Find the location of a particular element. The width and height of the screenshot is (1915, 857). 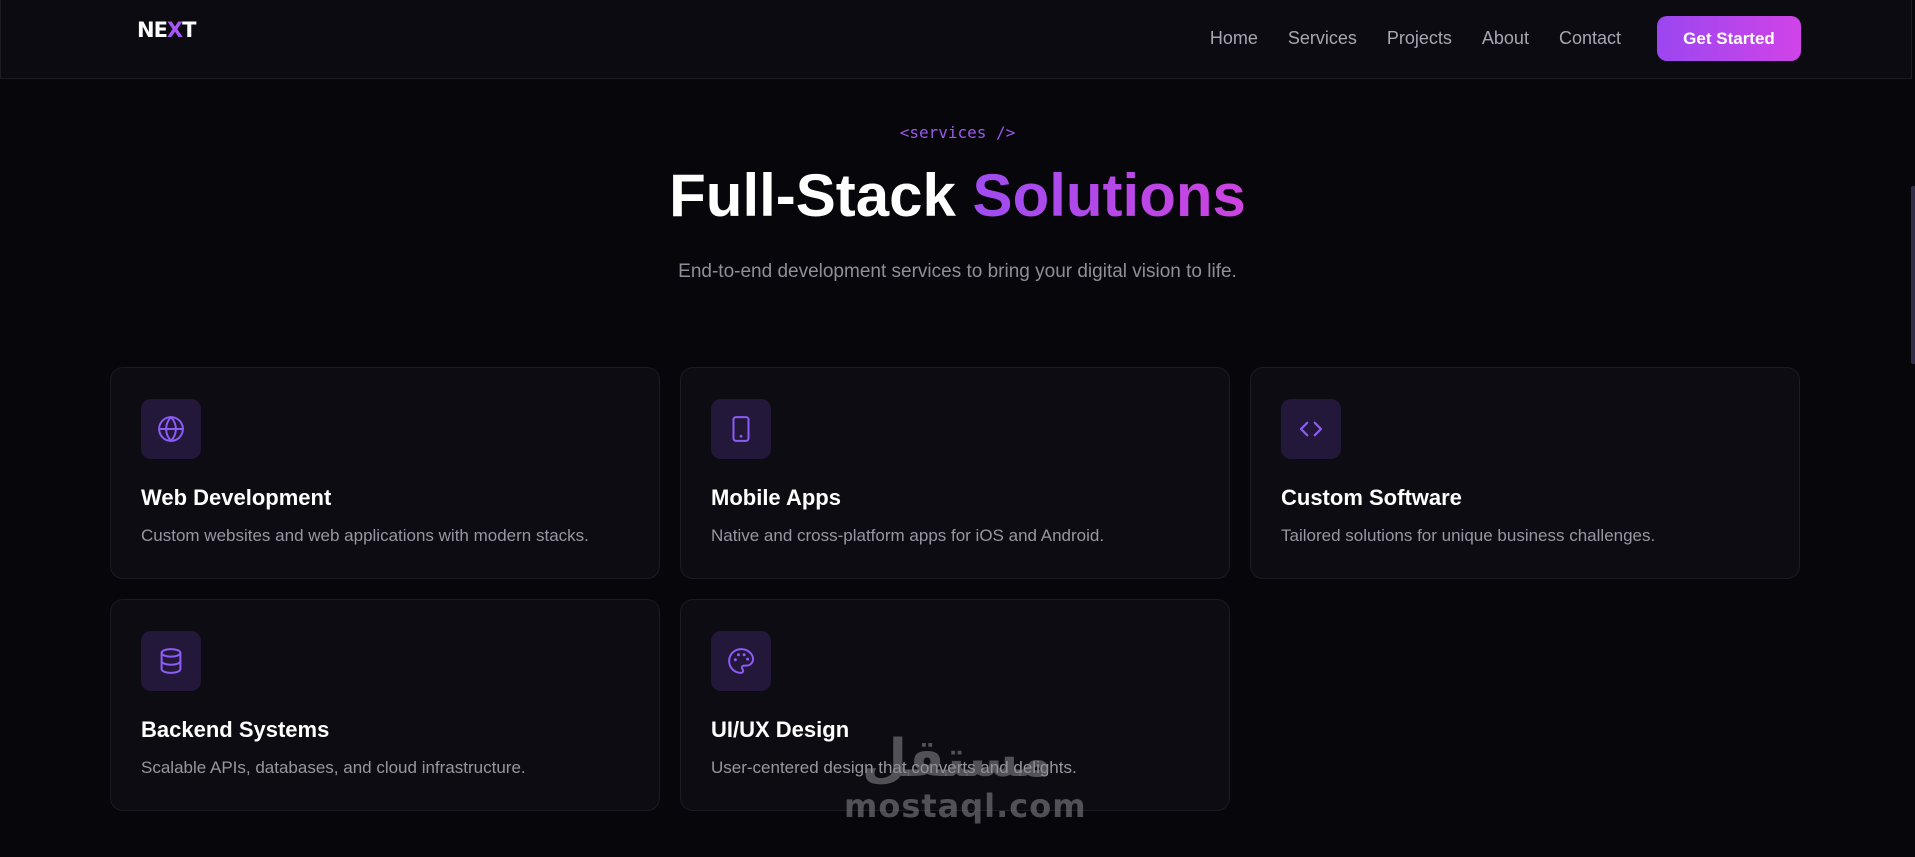

globe-icon is located at coordinates (171, 429).